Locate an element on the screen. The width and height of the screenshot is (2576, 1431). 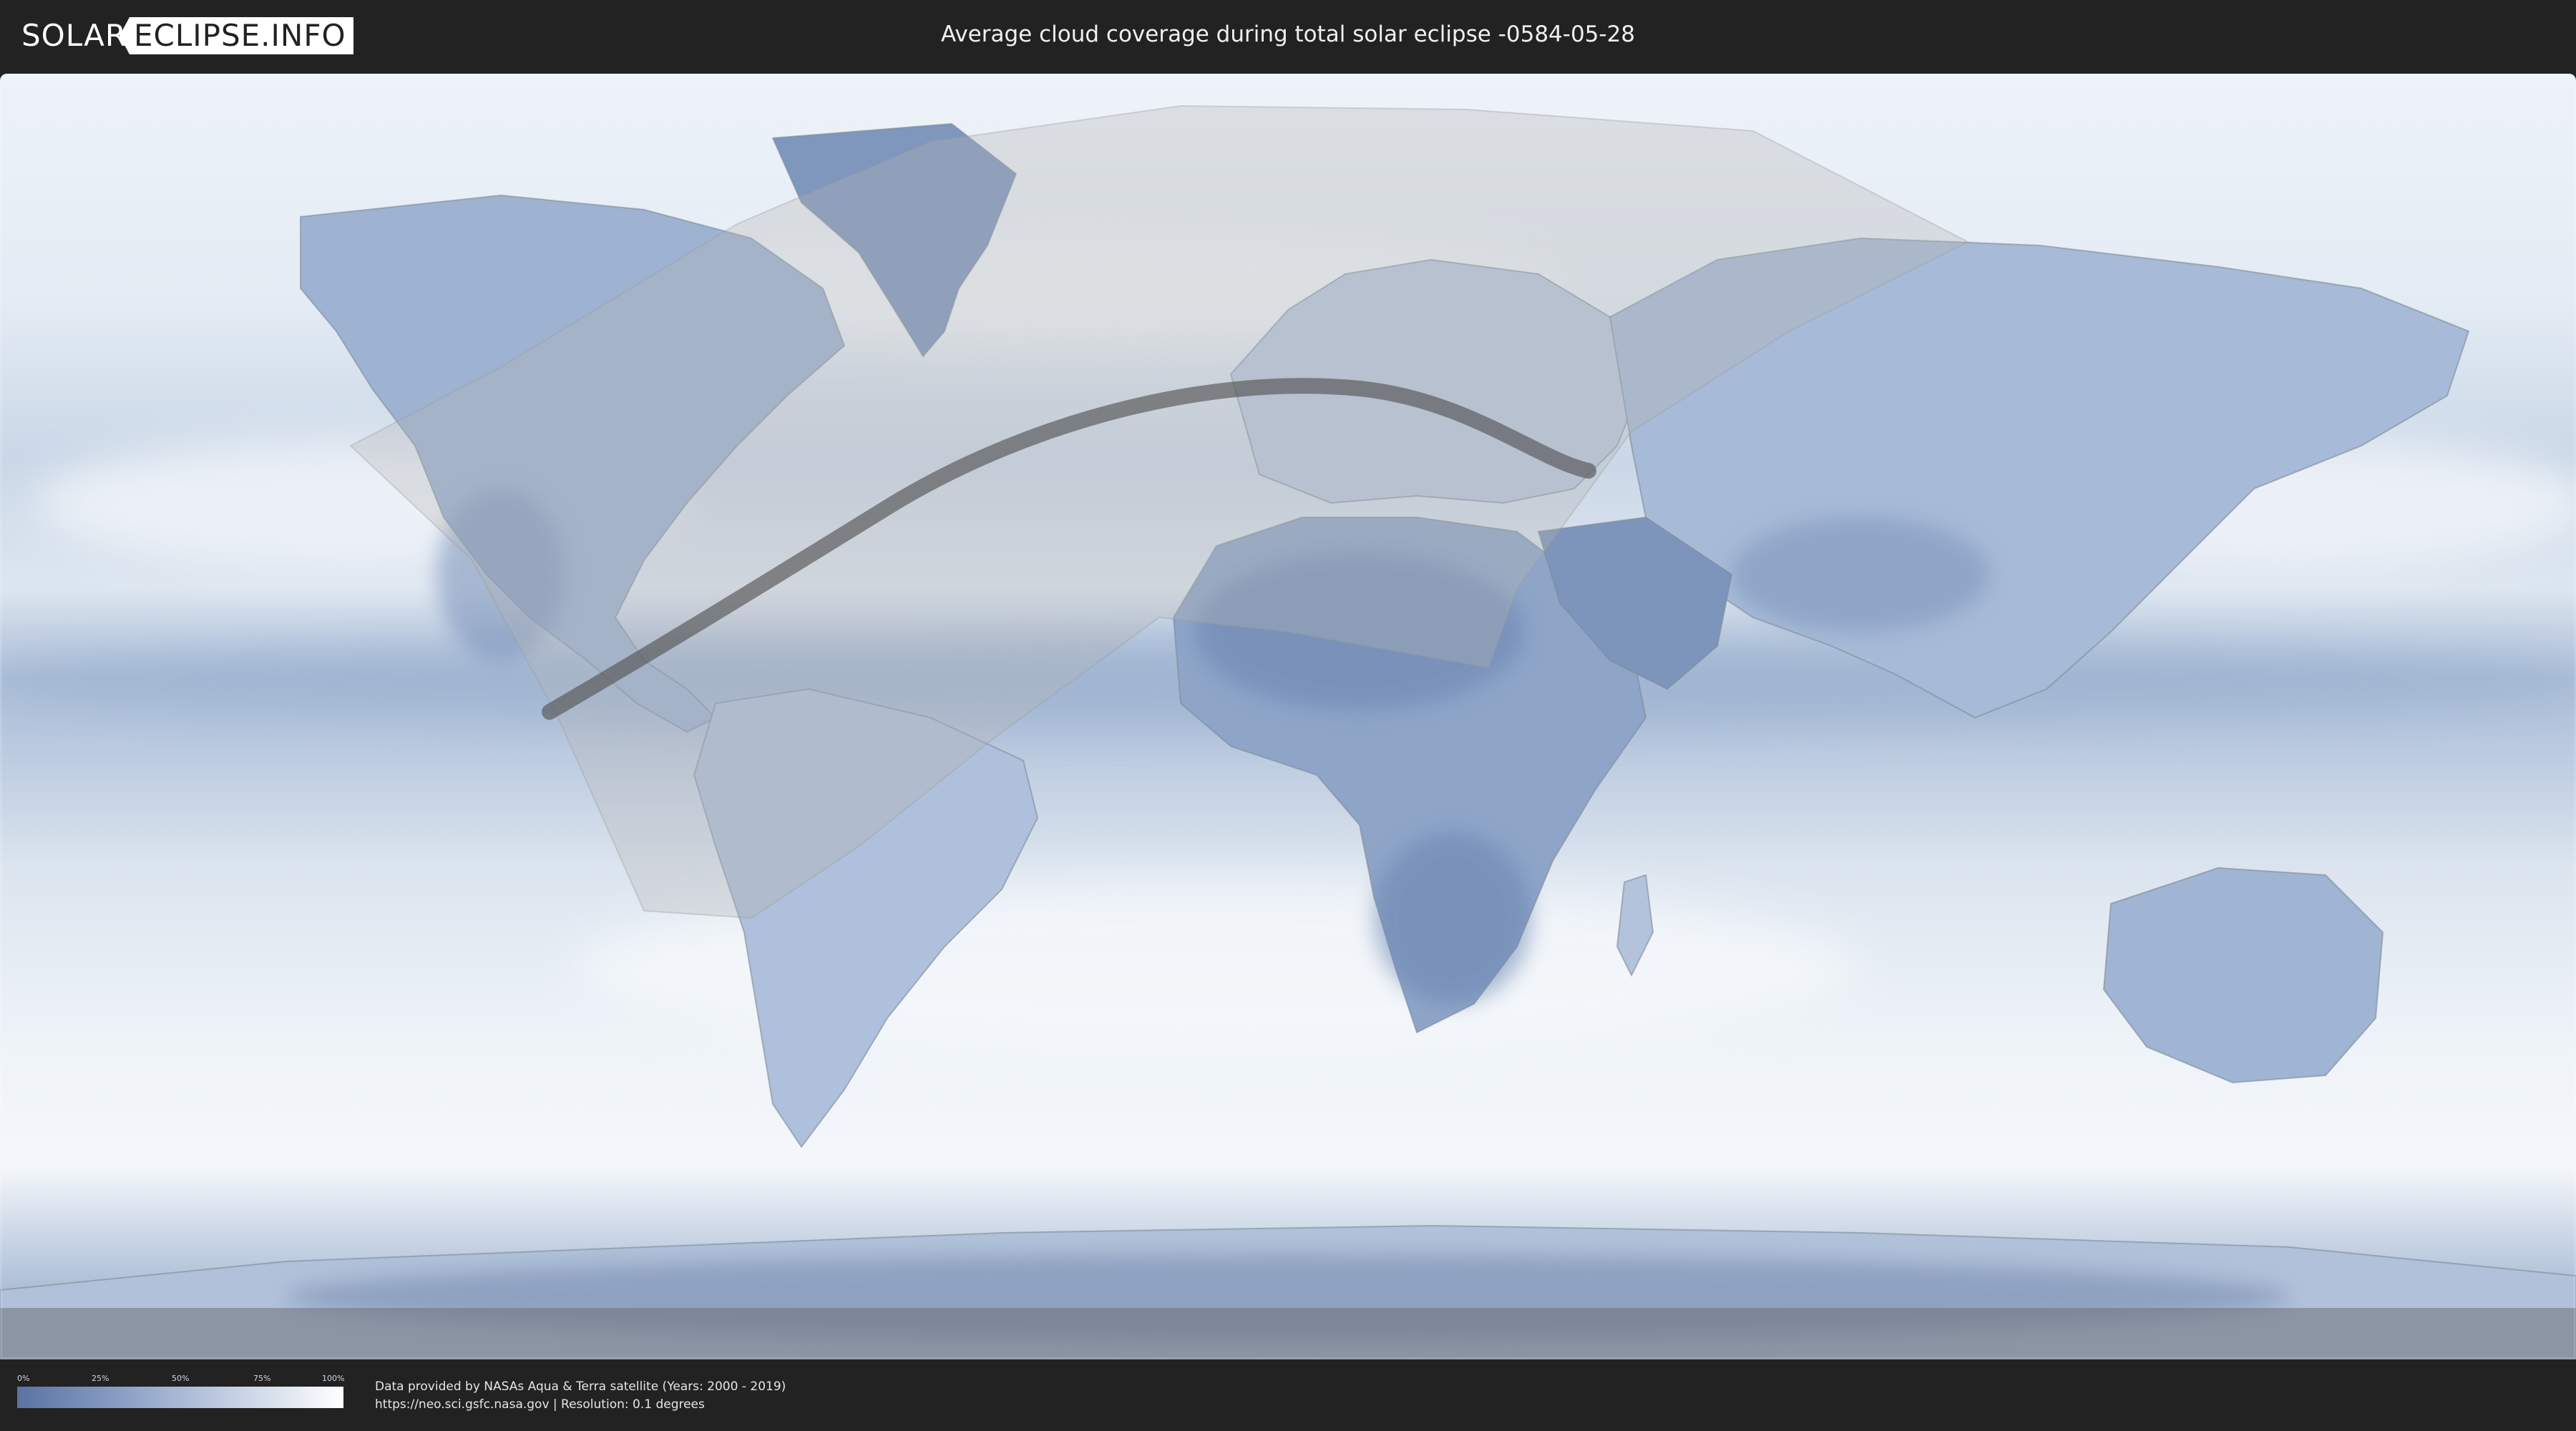
cloud-coverage-legend: 0% 25% 50% 75% 100% is located at coordinates (181, 1394).